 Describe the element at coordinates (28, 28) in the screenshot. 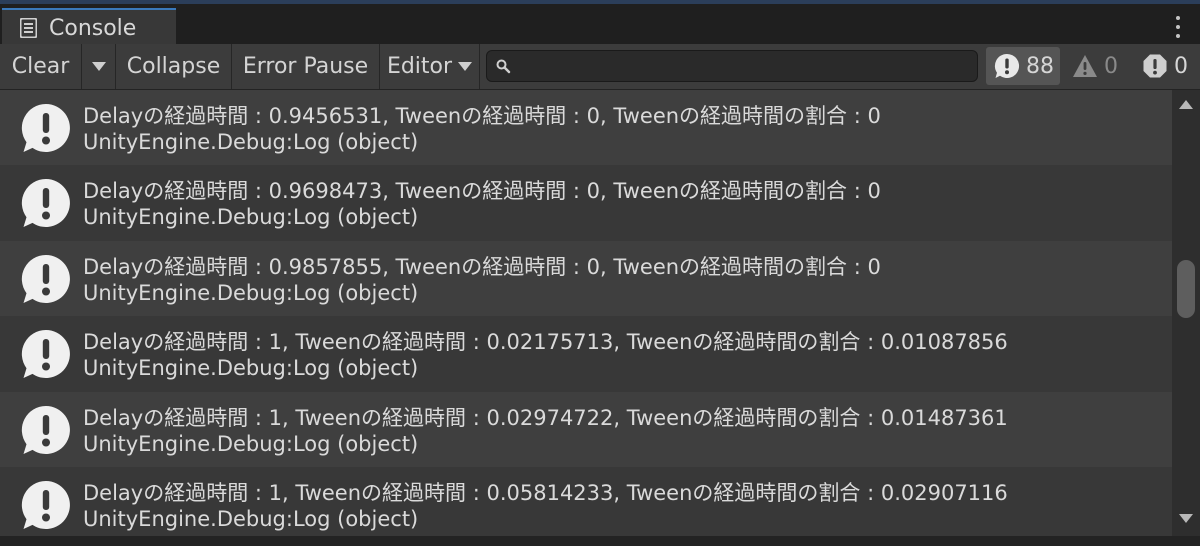

I see `console-list-icon` at that location.